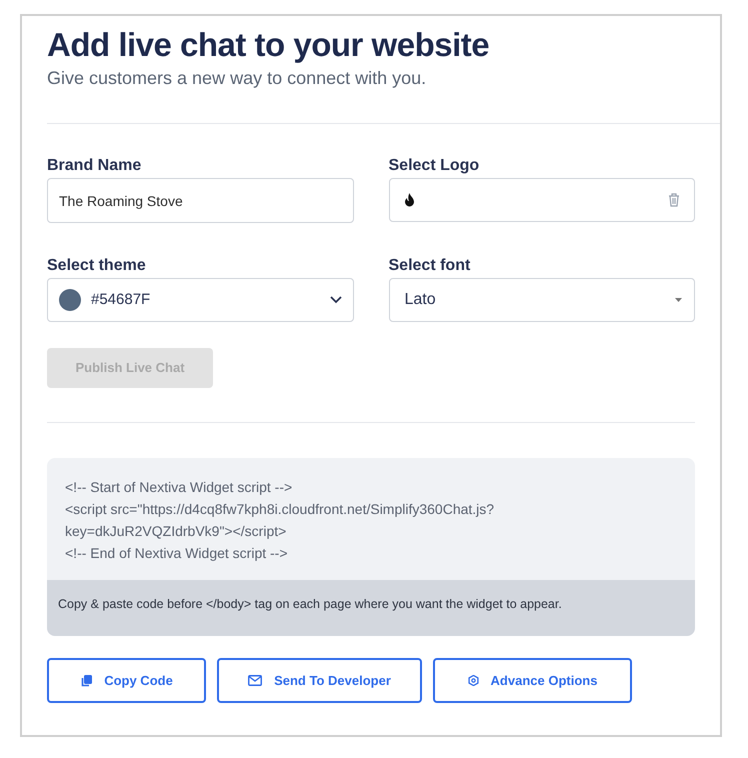 The image size is (748, 758). I want to click on theme-value: #54687F, so click(121, 300).